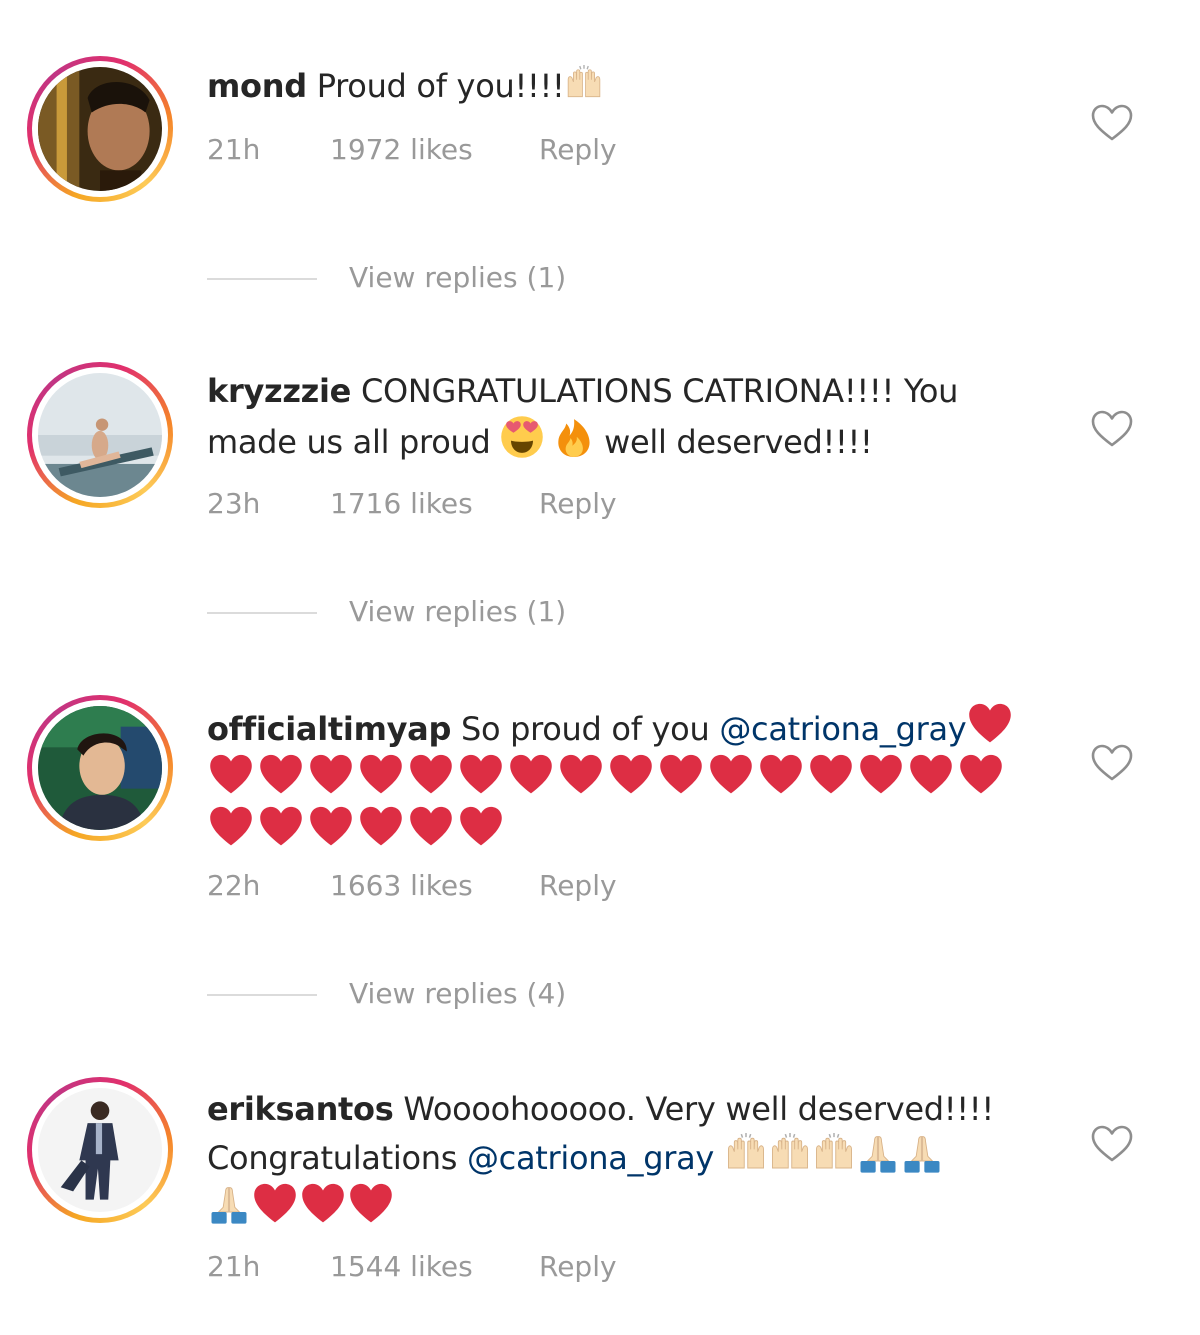 This screenshot has width=1200, height=1335. What do you see at coordinates (233, 886) in the screenshot?
I see `timestamp: 22h` at bounding box center [233, 886].